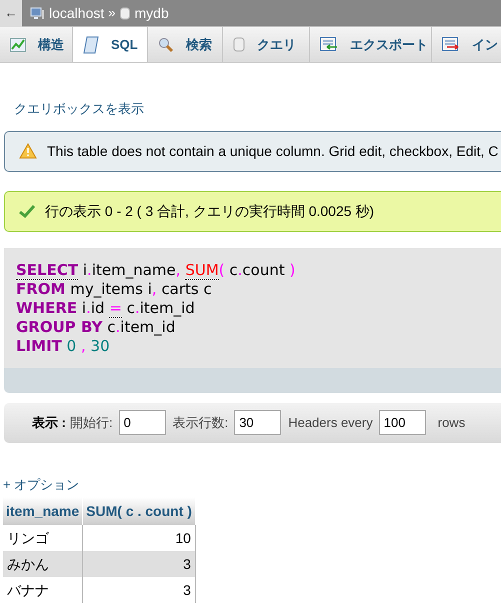 Image resolution: width=501 pixels, height=605 pixels. I want to click on tab: SQL, so click(110, 44).